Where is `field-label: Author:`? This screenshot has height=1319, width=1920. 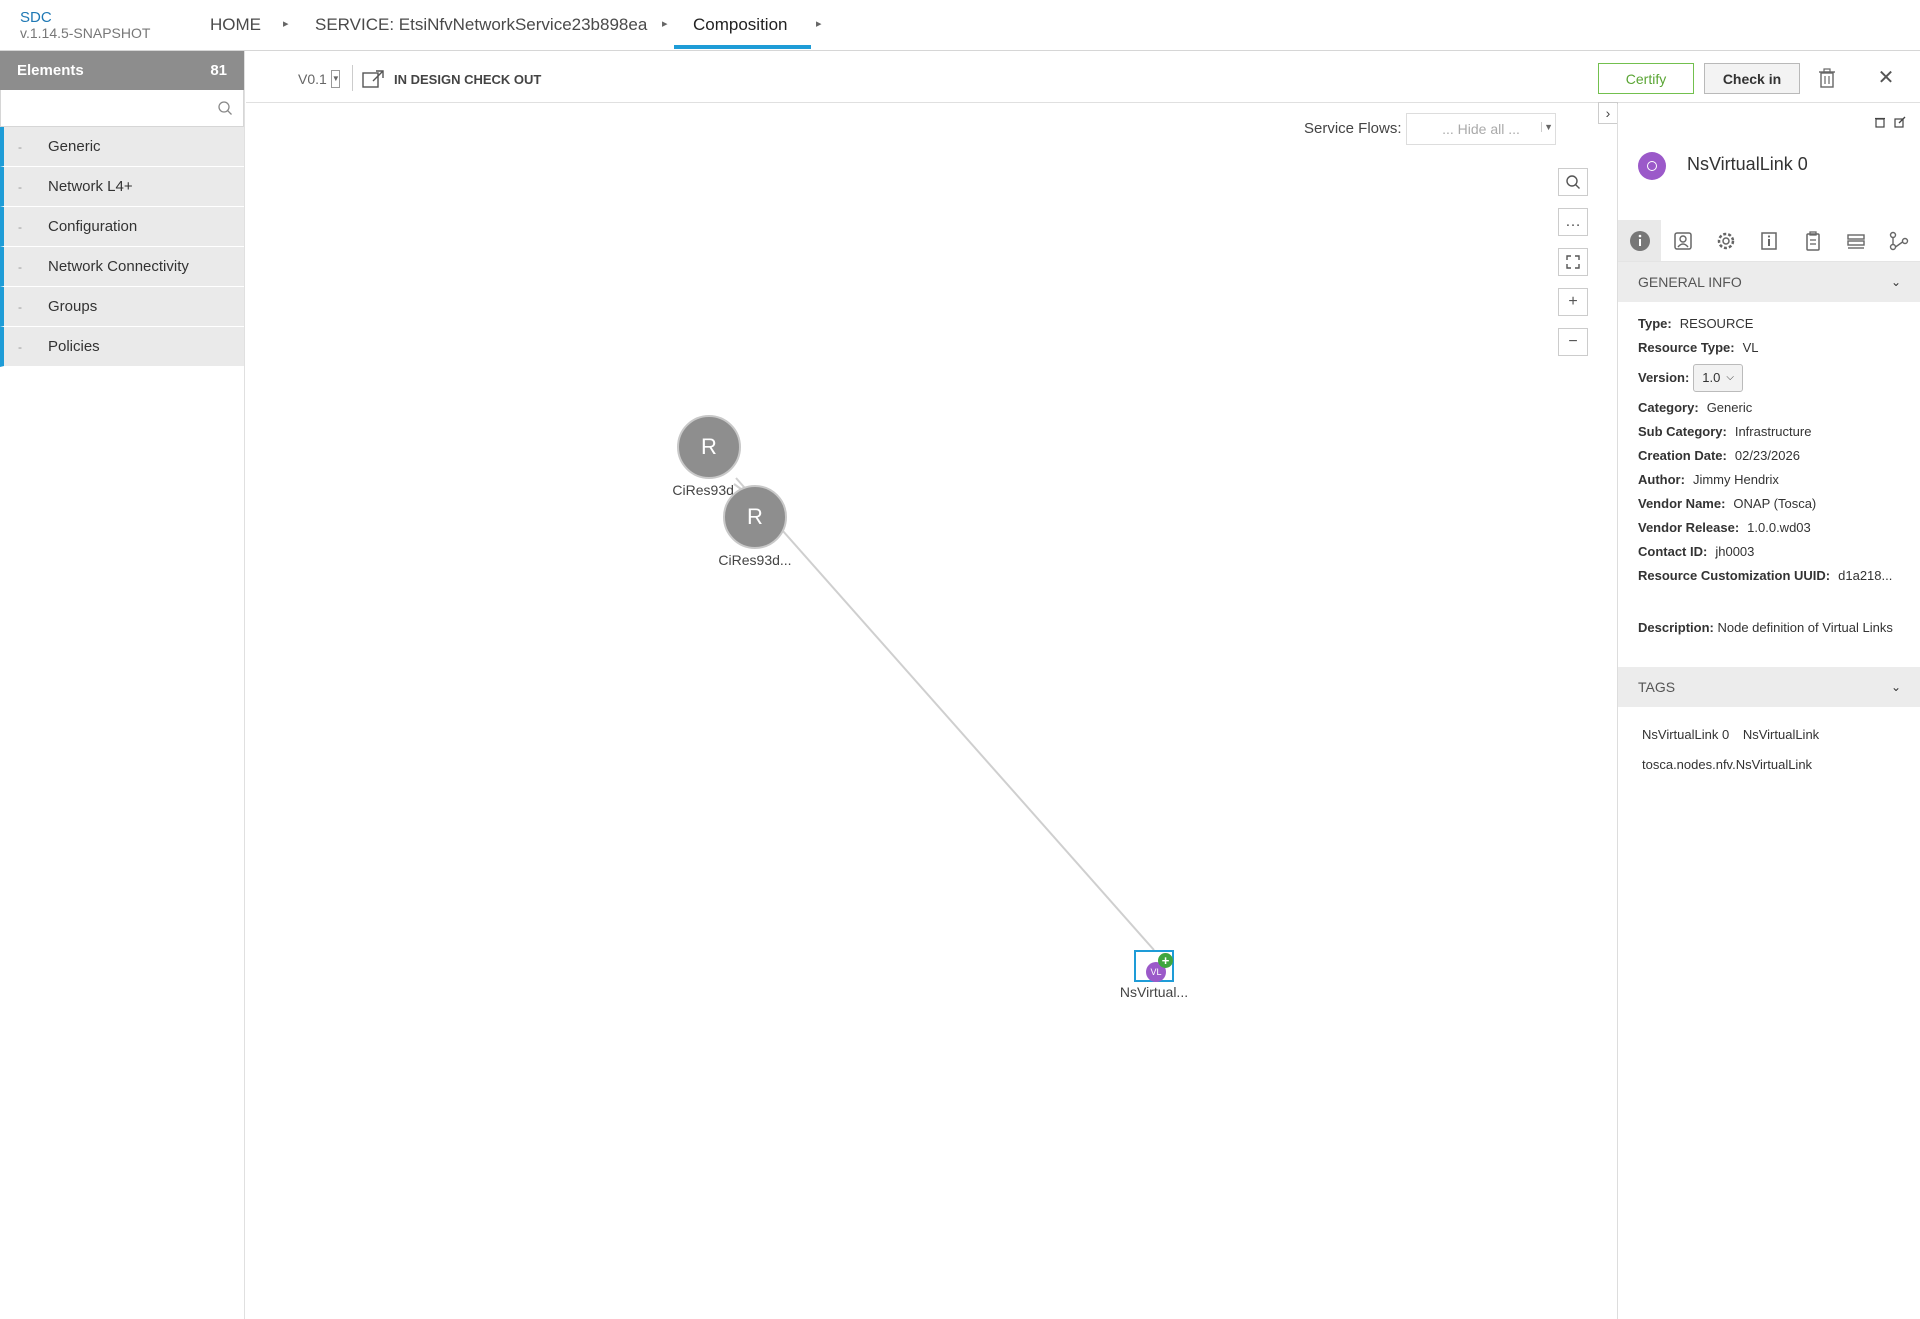 field-label: Author: is located at coordinates (1661, 479).